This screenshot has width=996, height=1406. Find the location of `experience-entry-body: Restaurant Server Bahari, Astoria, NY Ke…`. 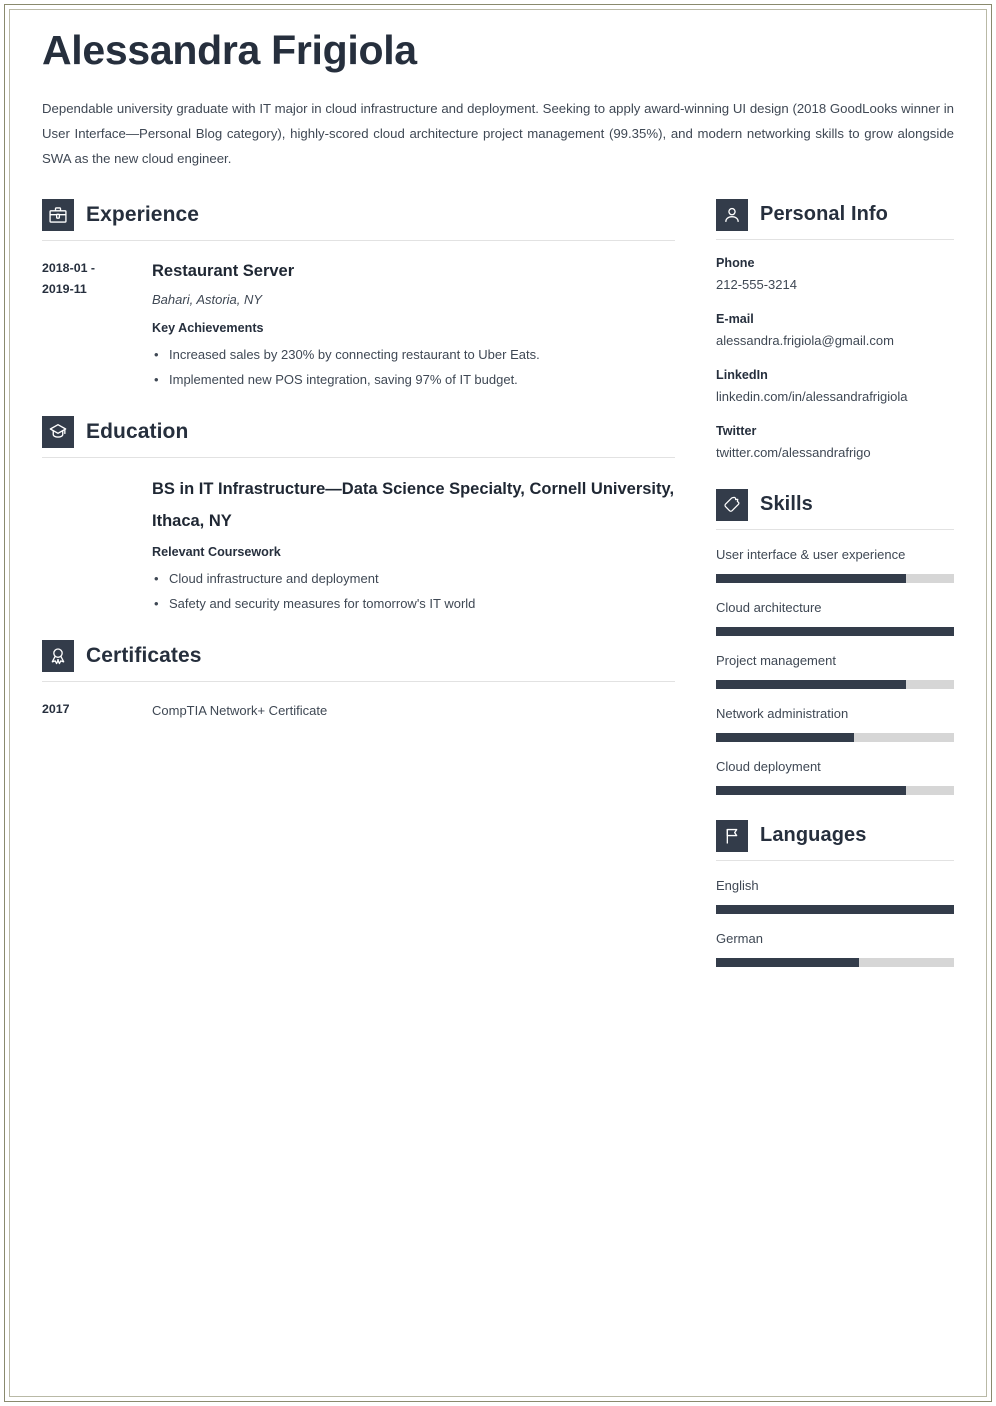

experience-entry-body: Restaurant Server Bahari, Astoria, NY Ke… is located at coordinates (413, 324).